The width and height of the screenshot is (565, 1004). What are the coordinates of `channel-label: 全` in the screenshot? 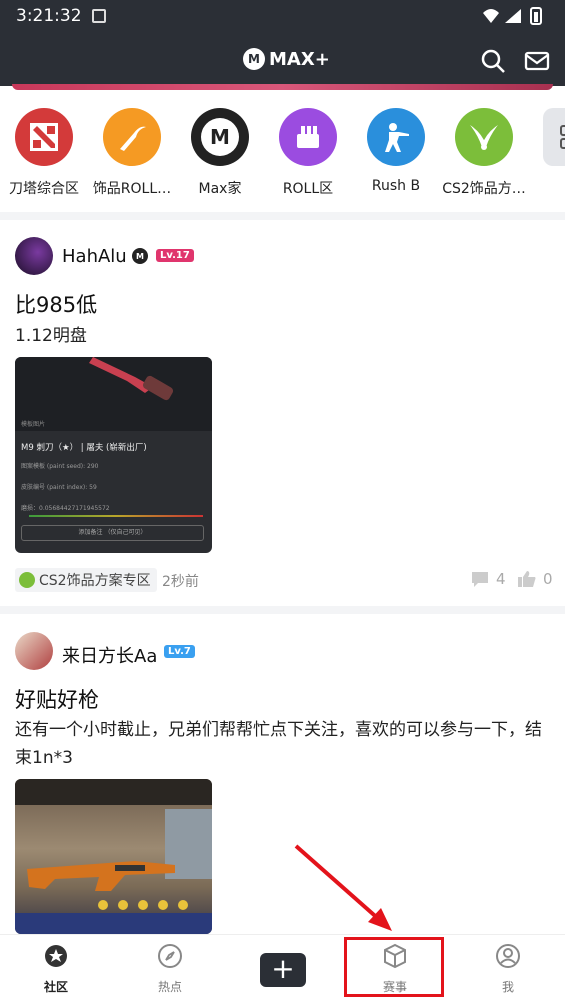 It's located at (546, 188).